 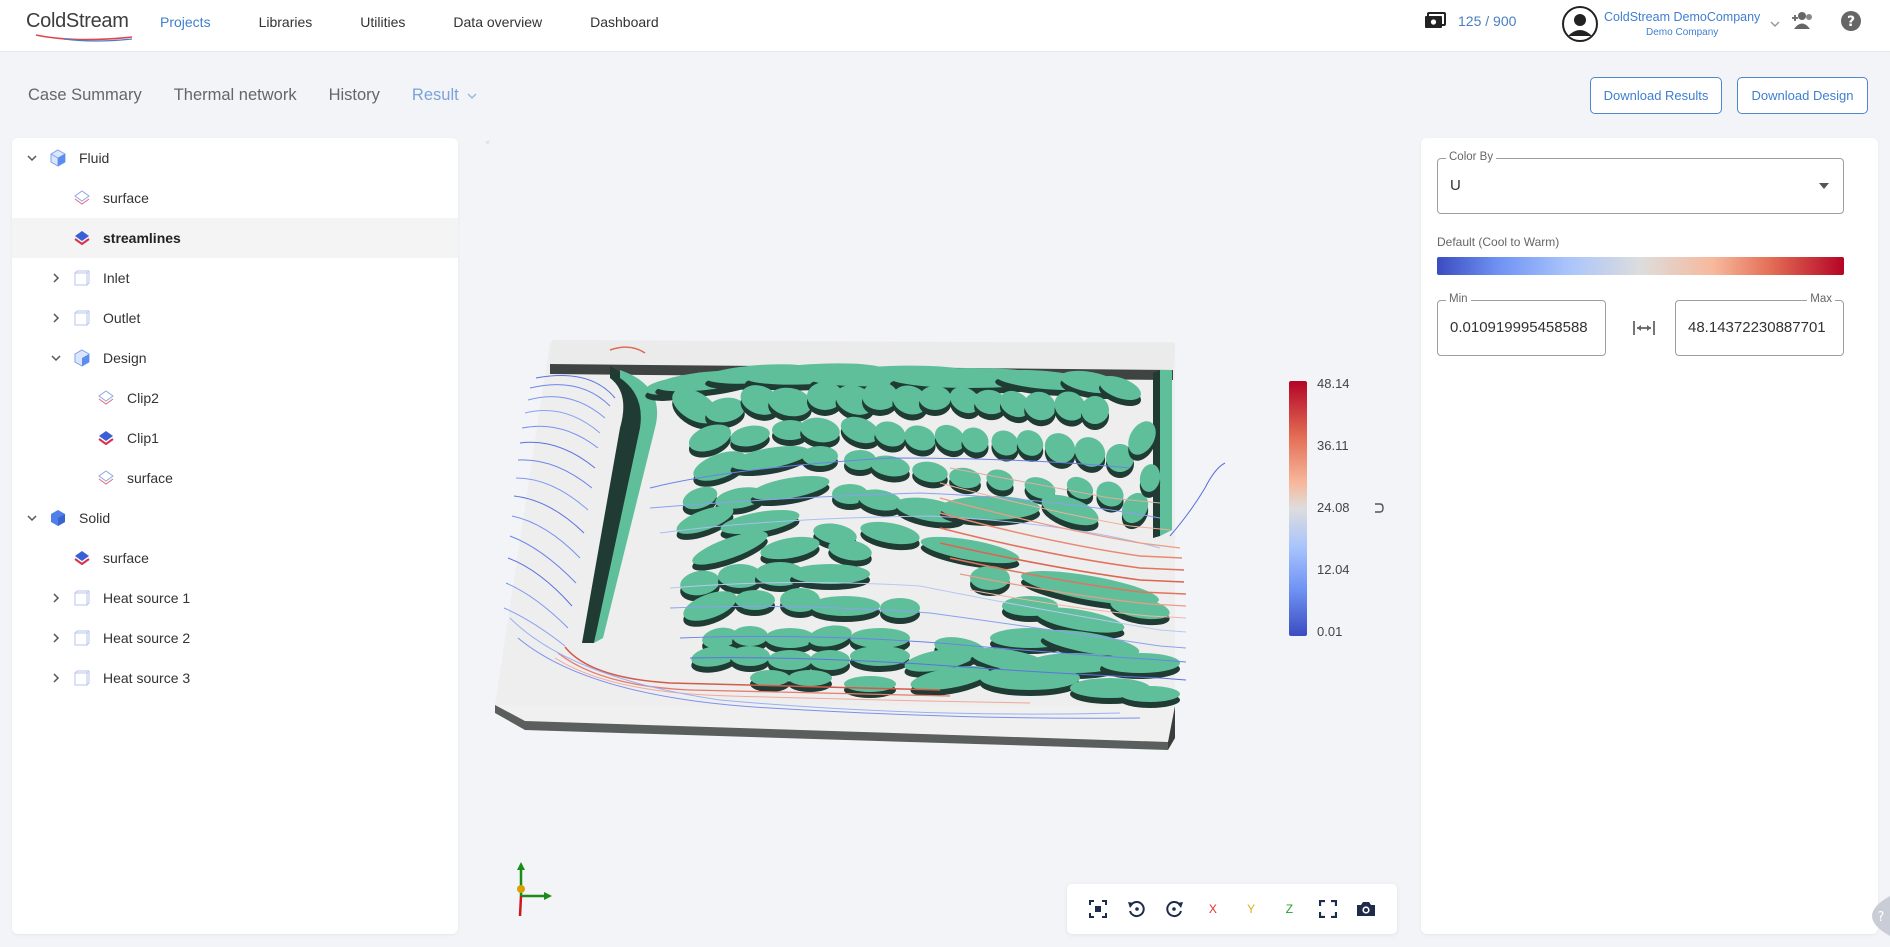 What do you see at coordinates (185, 22) in the screenshot?
I see `nav-projects: Projects` at bounding box center [185, 22].